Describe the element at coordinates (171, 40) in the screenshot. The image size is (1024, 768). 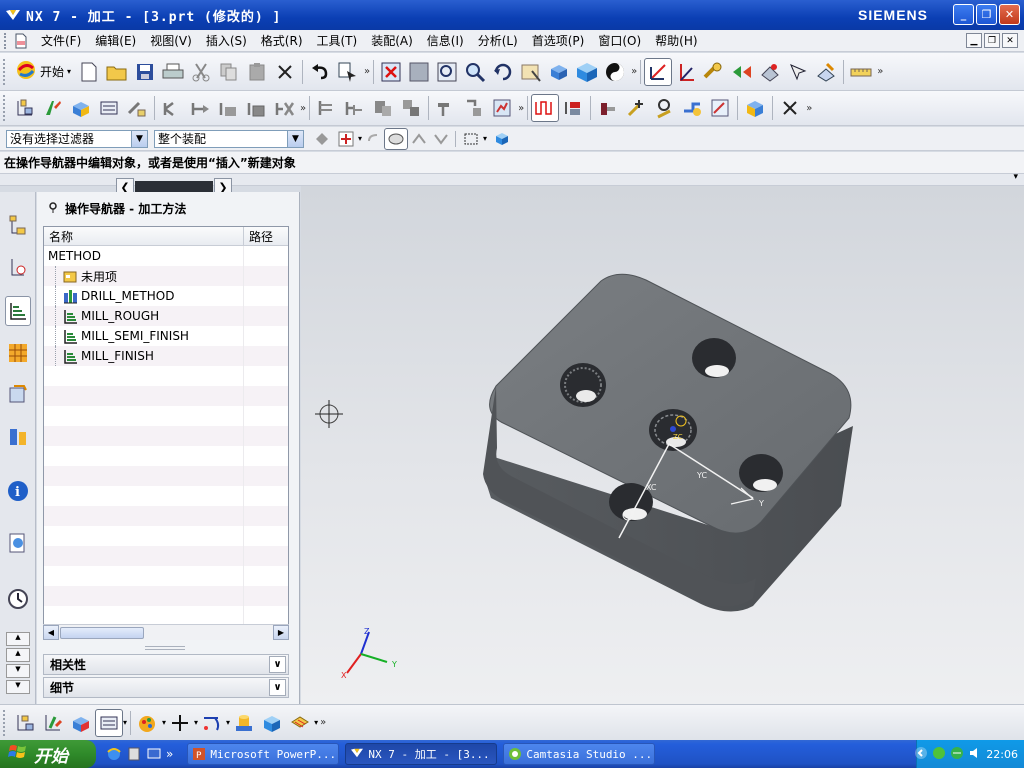
I see `menu-view: 视图(V)` at that location.